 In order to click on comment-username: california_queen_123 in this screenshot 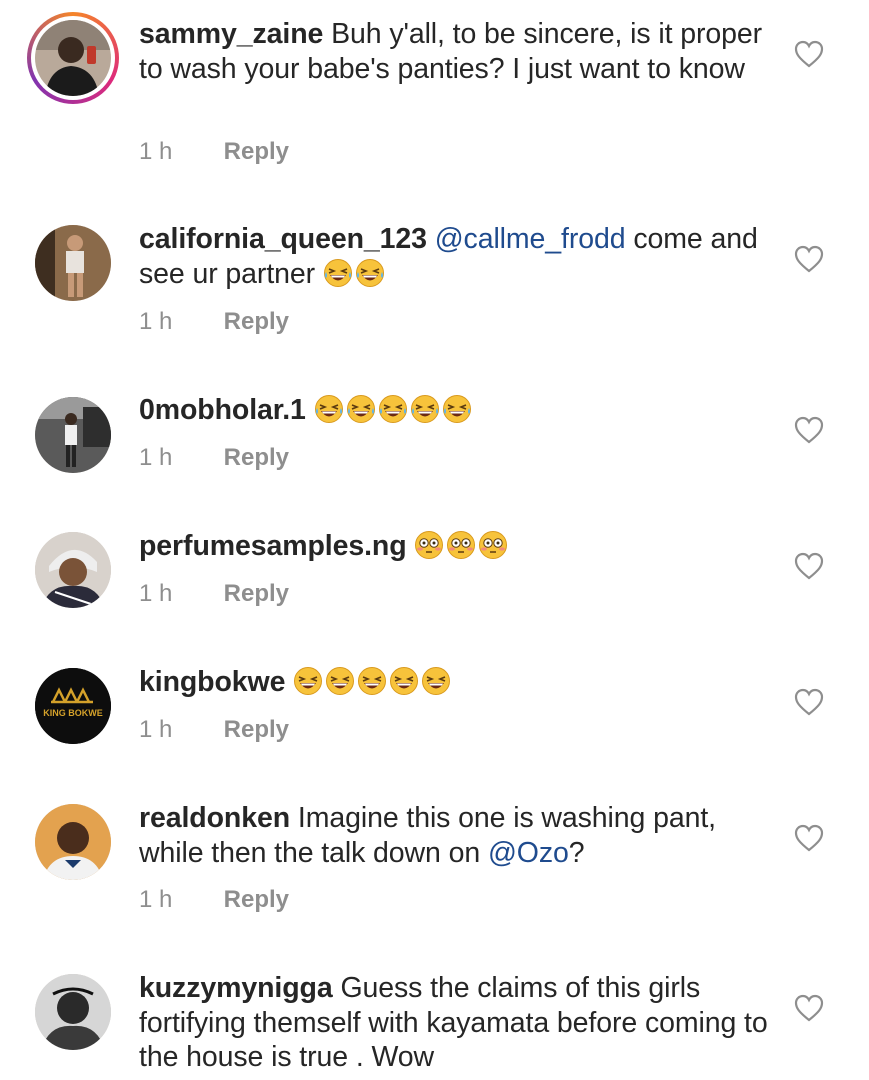, I will do `click(283, 239)`.